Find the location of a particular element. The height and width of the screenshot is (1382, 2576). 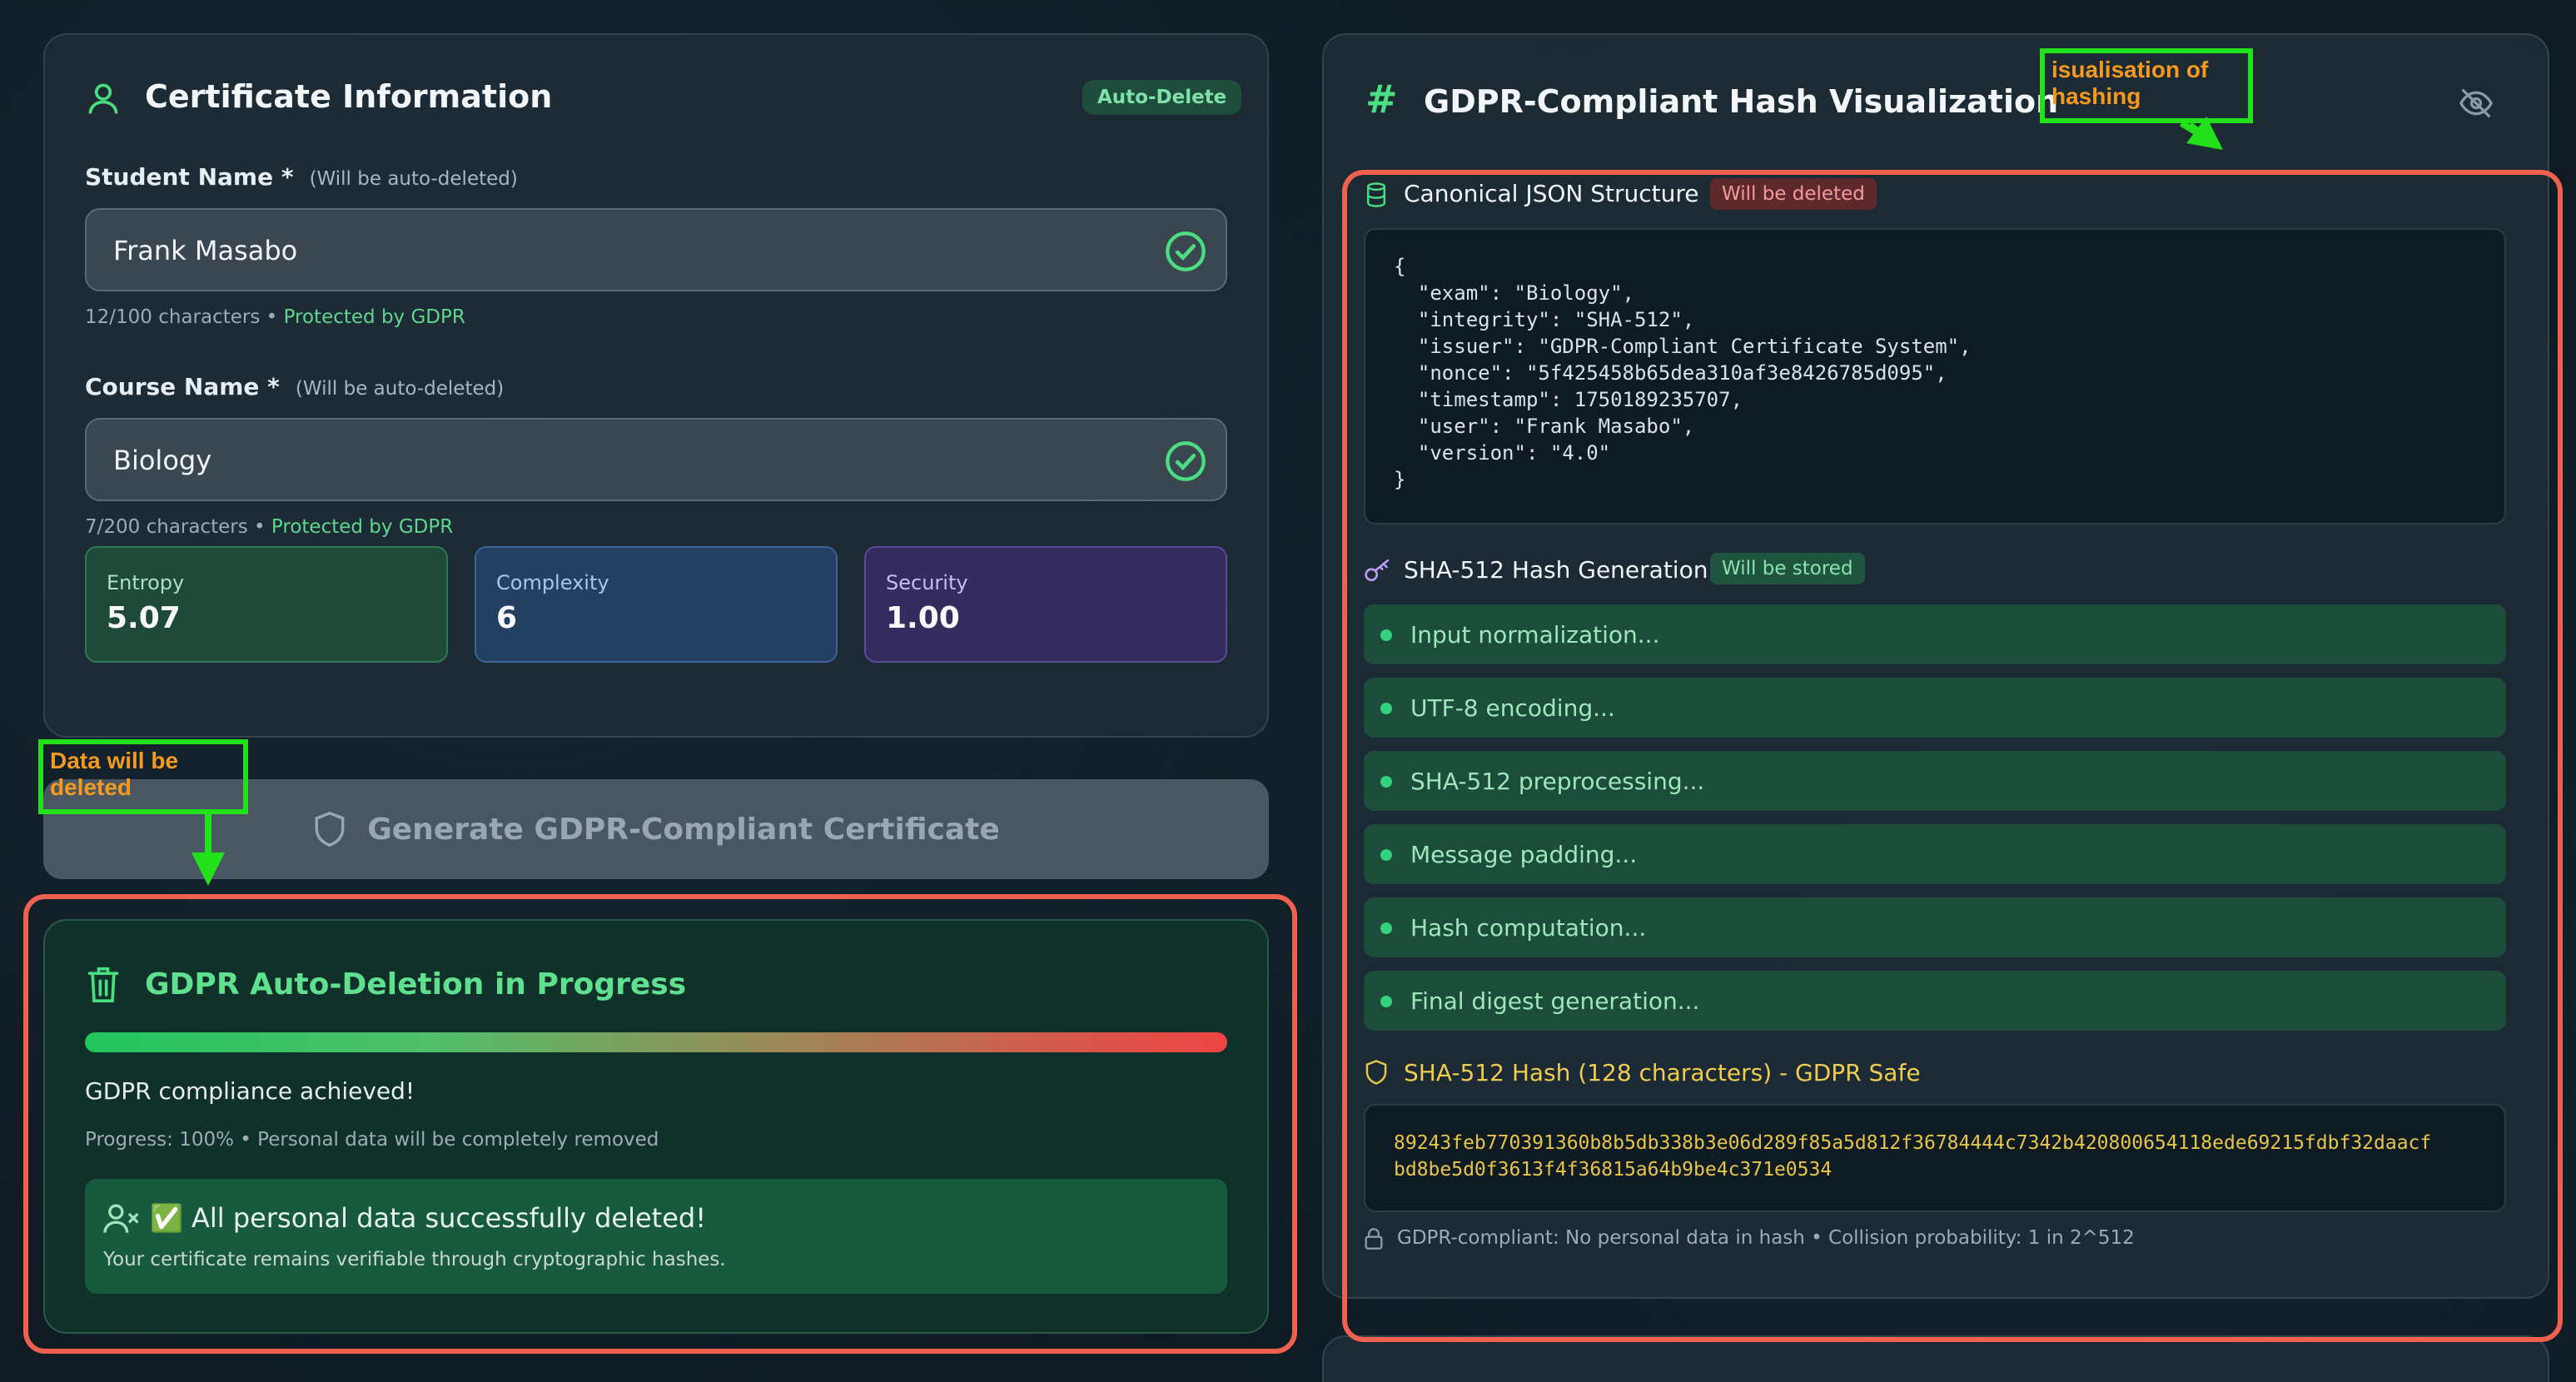

arrow-to-hash-viz is located at coordinates (2204, 133).